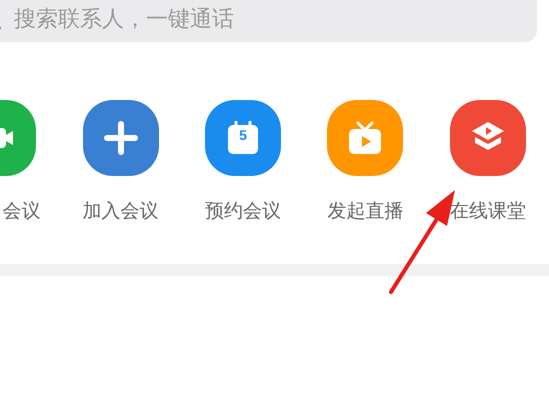  I want to click on plus-icon, so click(121, 138).